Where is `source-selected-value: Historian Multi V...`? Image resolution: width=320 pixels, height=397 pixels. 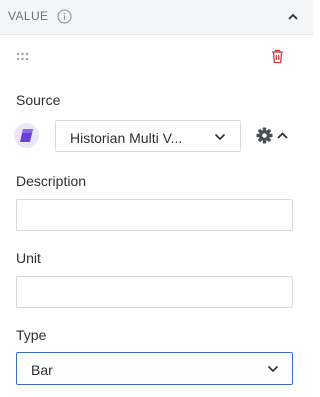
source-selected-value: Historian Multi V... is located at coordinates (126, 138).